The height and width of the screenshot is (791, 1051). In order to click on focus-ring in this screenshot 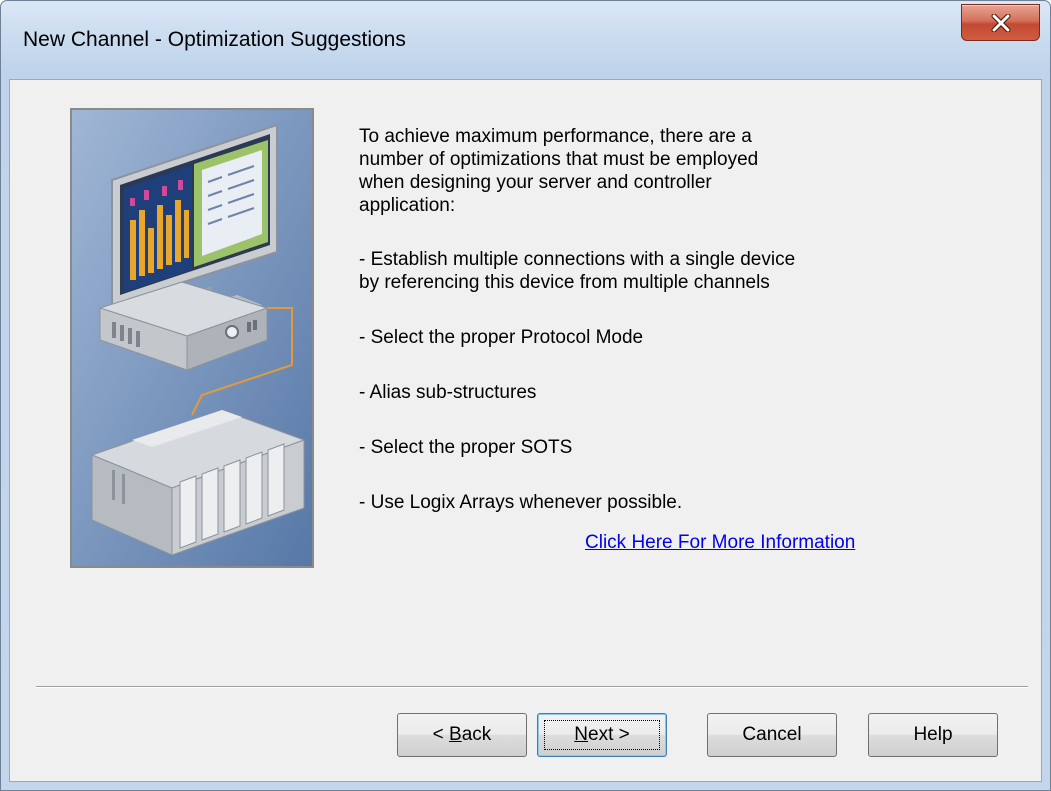, I will do `click(602, 735)`.